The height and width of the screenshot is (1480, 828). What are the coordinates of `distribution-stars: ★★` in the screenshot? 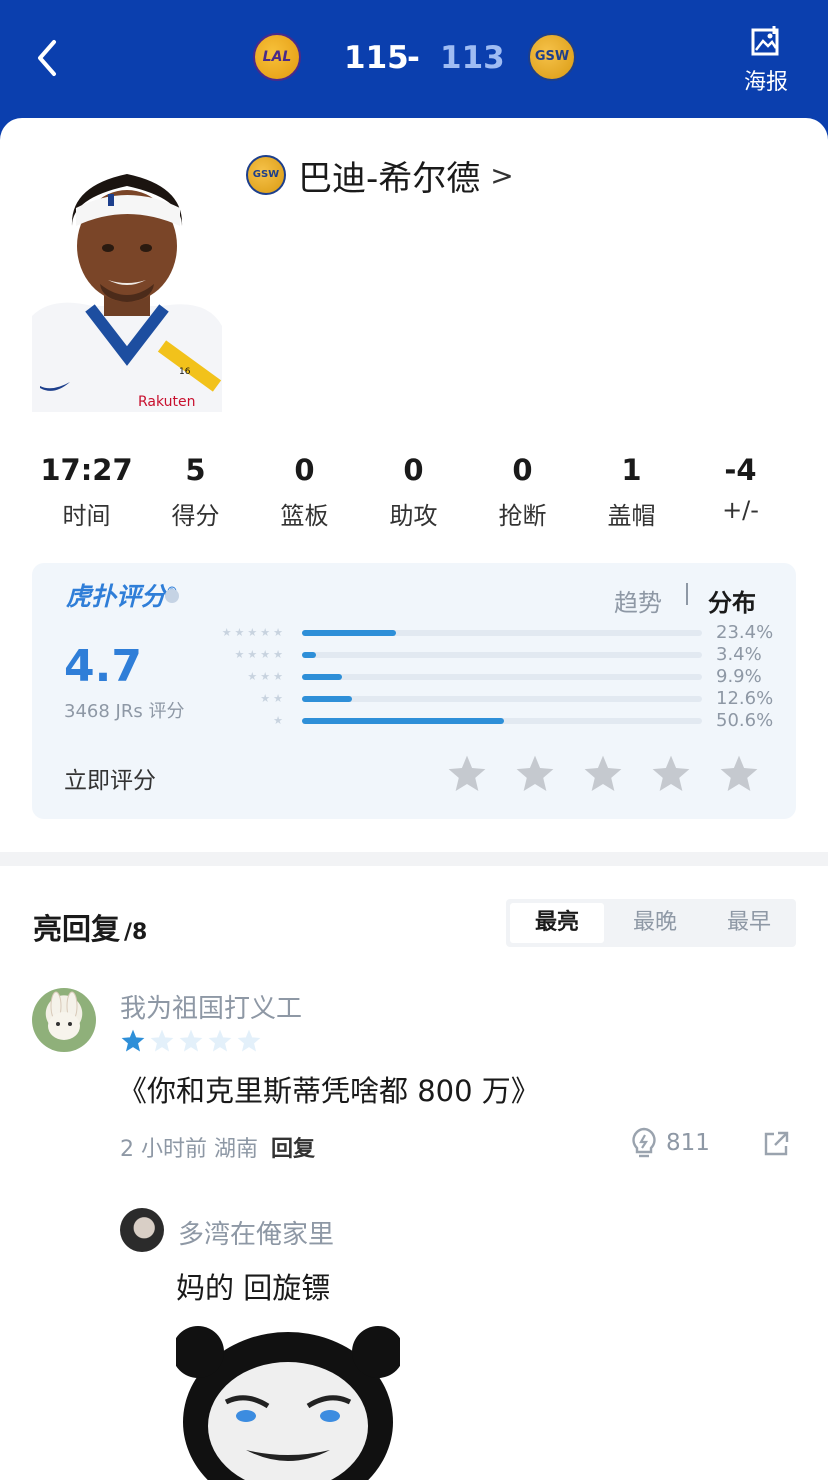 It's located at (273, 698).